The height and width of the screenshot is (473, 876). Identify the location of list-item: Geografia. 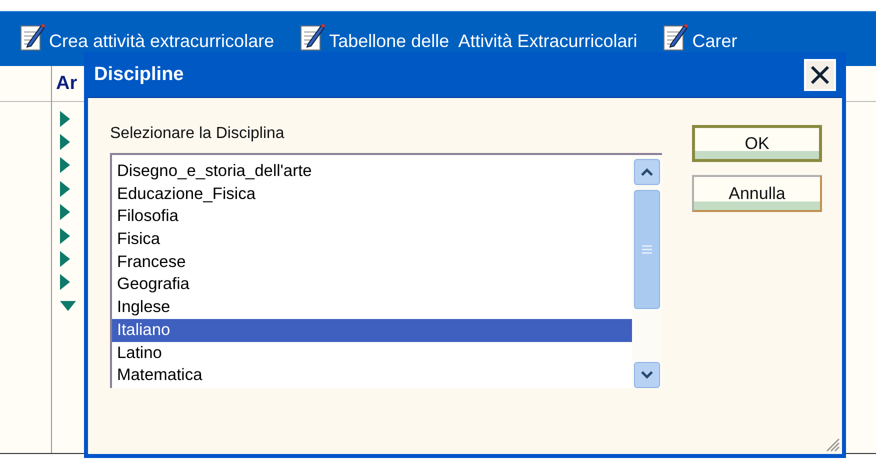
(372, 284).